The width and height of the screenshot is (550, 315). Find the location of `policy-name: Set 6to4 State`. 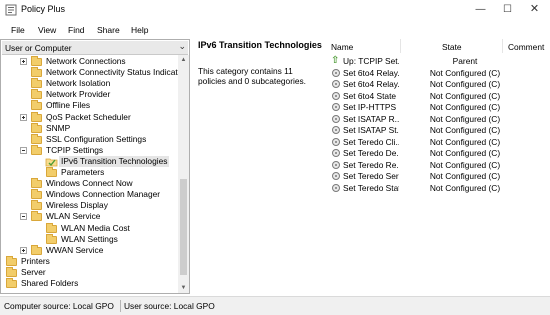

policy-name: Set 6to4 State is located at coordinates (370, 95).